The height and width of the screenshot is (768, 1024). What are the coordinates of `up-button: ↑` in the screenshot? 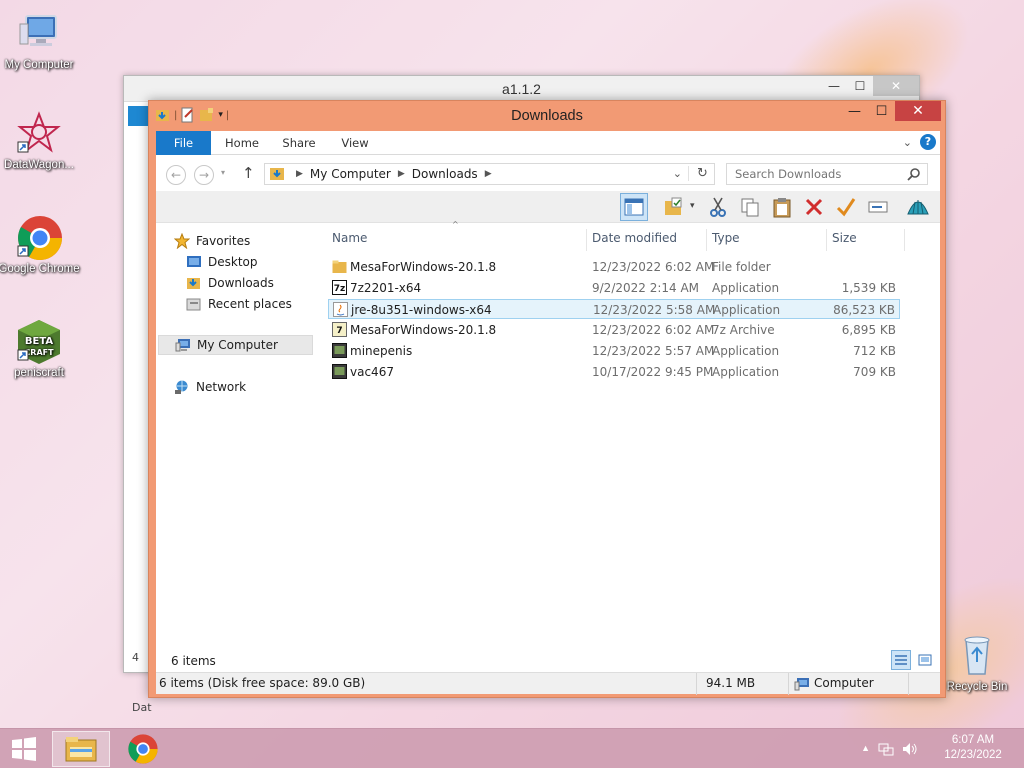 It's located at (248, 173).